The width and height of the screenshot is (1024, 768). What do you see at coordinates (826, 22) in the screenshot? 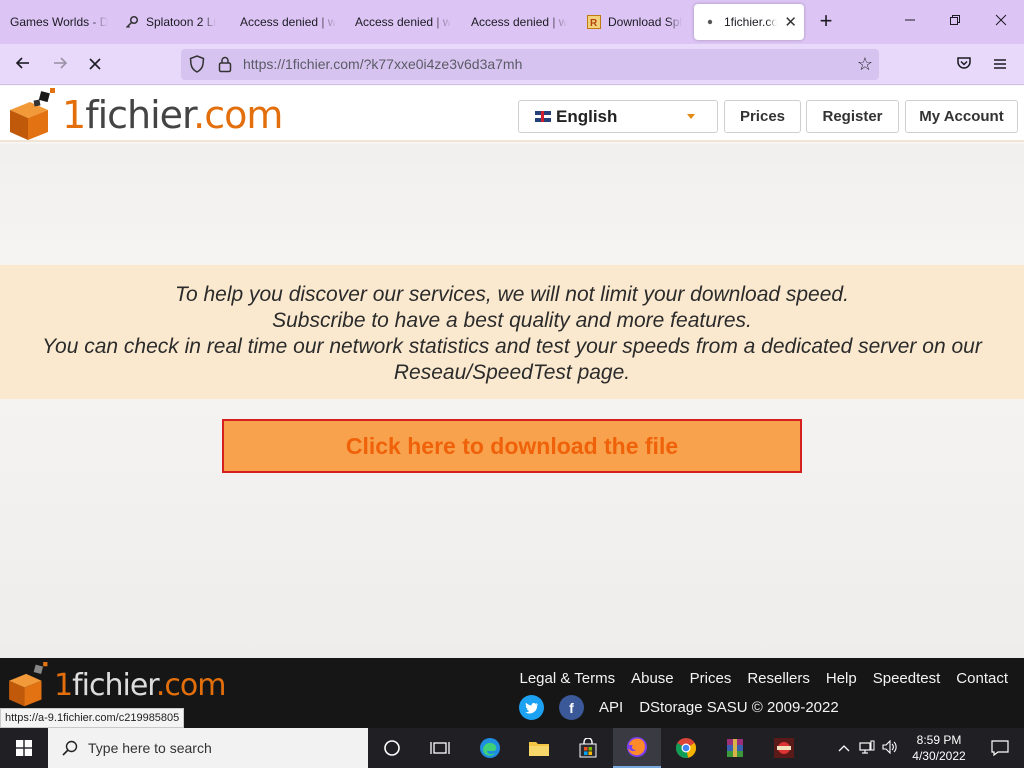
I see `new-tab-button: +` at bounding box center [826, 22].